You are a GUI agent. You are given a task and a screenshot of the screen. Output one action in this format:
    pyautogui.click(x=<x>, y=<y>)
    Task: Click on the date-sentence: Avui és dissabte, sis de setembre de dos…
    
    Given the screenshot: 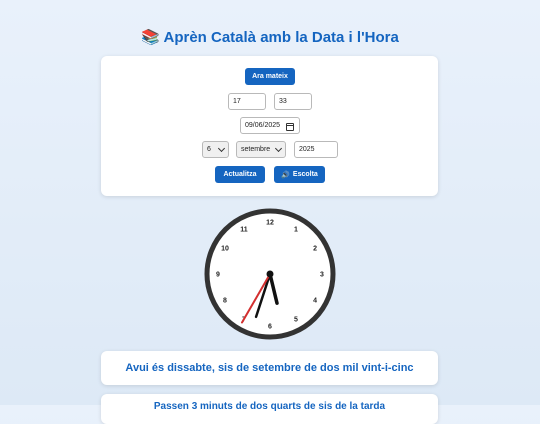 What is the action you would take?
    pyautogui.click(x=269, y=368)
    